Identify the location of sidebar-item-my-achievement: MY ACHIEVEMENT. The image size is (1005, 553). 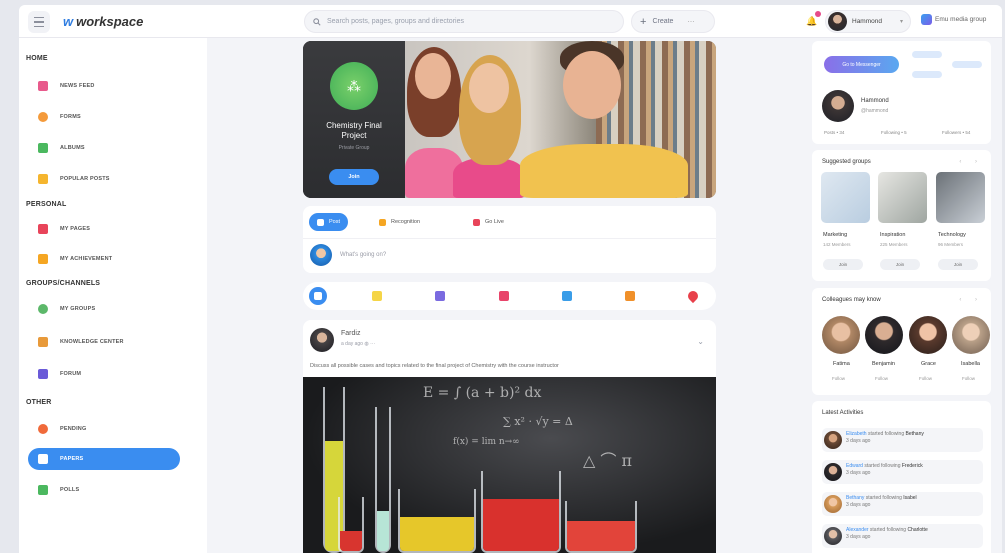
(104, 259).